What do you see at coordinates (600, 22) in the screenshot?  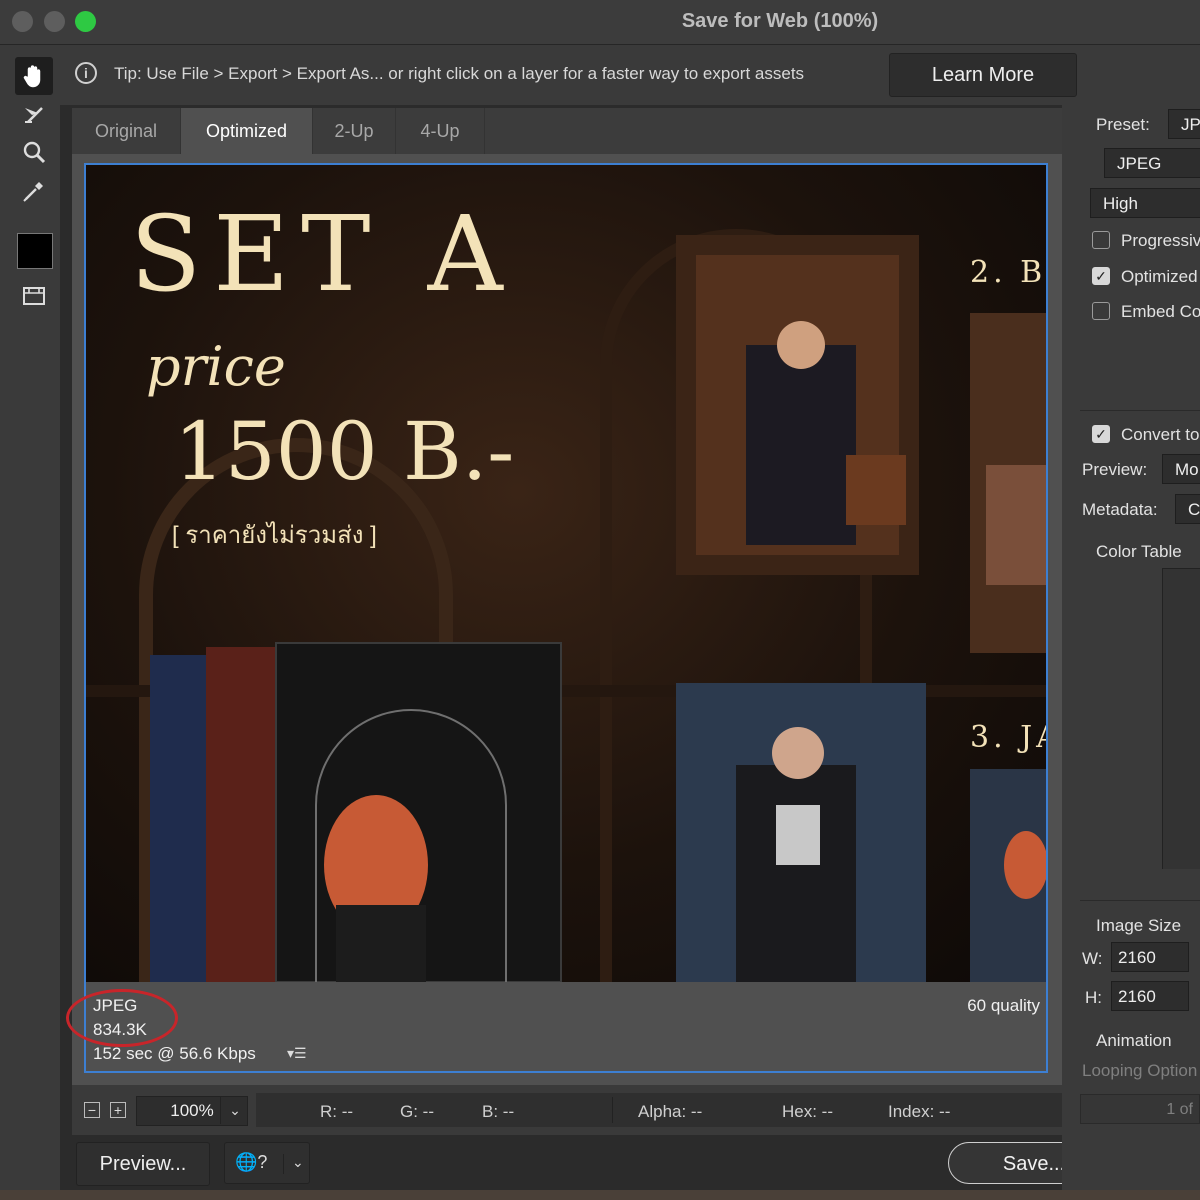 I see `window-titlebar: Save for Web (100%)` at bounding box center [600, 22].